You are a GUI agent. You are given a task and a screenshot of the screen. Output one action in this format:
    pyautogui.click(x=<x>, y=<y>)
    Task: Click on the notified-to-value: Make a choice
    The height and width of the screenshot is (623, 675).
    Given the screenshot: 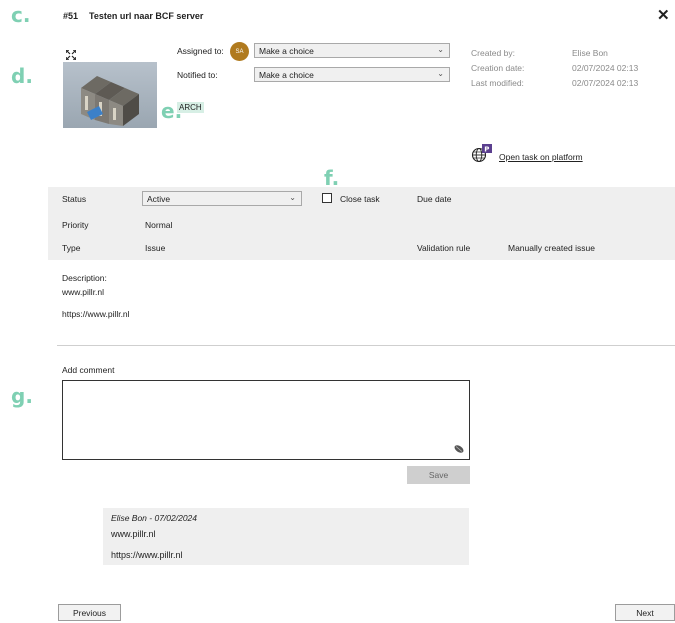 What is the action you would take?
    pyautogui.click(x=286, y=75)
    